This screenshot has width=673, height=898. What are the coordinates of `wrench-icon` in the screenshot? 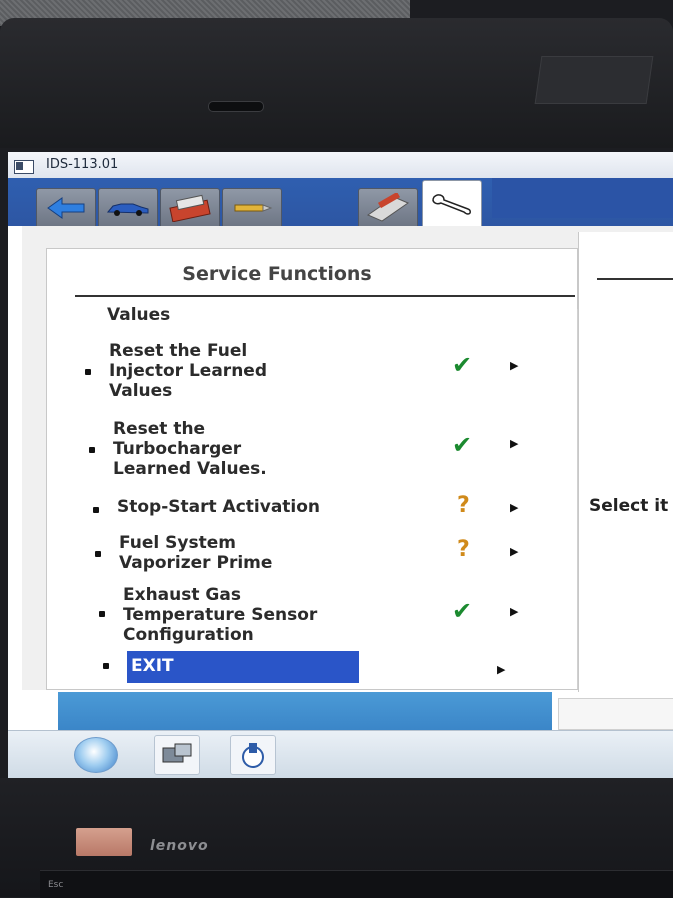 It's located at (451, 204).